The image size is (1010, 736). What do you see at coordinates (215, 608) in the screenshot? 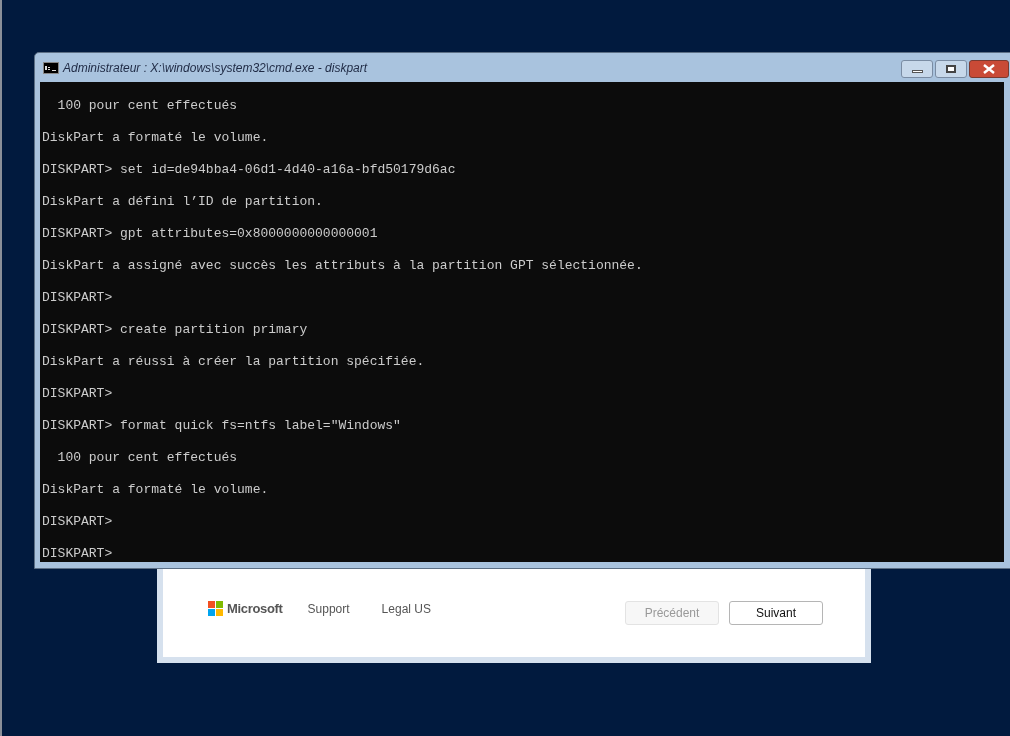
I see `microsoft-logo-icon` at bounding box center [215, 608].